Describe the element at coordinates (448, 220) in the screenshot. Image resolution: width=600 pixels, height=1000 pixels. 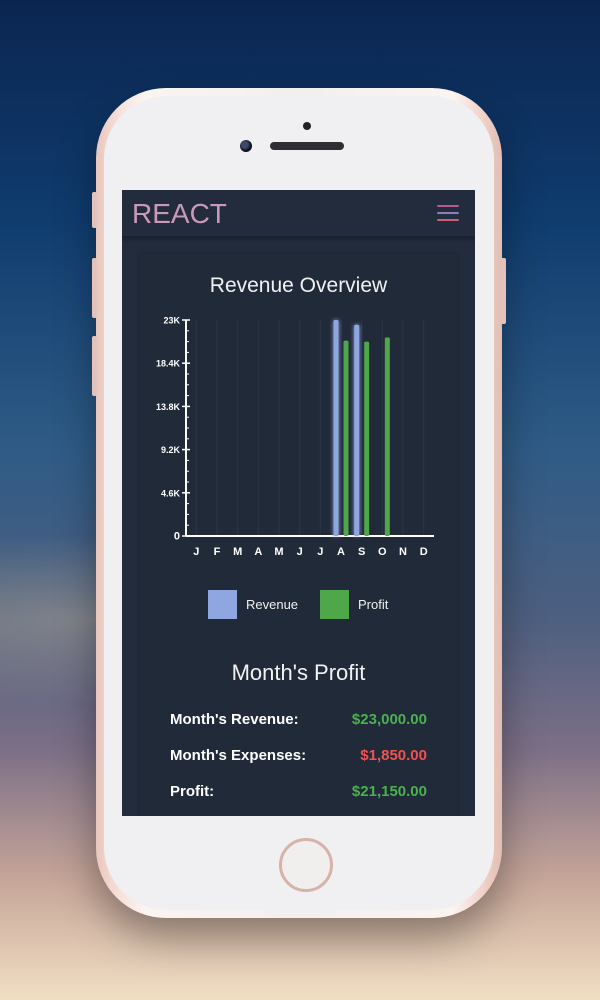
I see `hamburger-line-bottom` at that location.